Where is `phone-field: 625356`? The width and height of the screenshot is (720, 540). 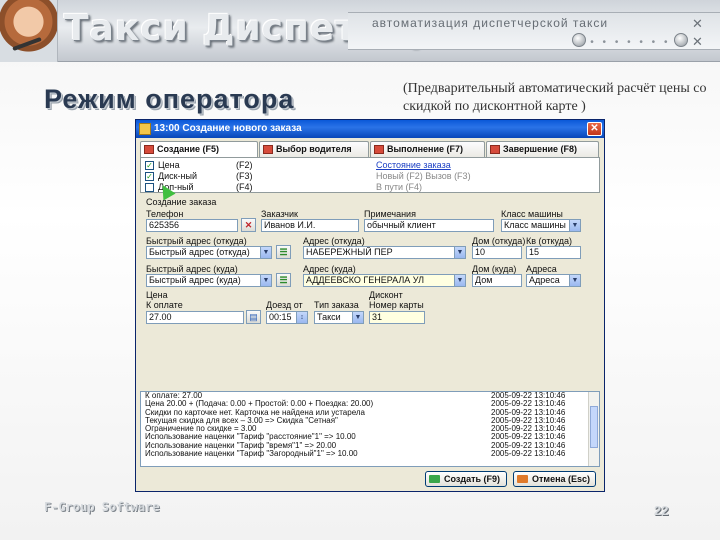
phone-field: 625356 is located at coordinates (192, 225).